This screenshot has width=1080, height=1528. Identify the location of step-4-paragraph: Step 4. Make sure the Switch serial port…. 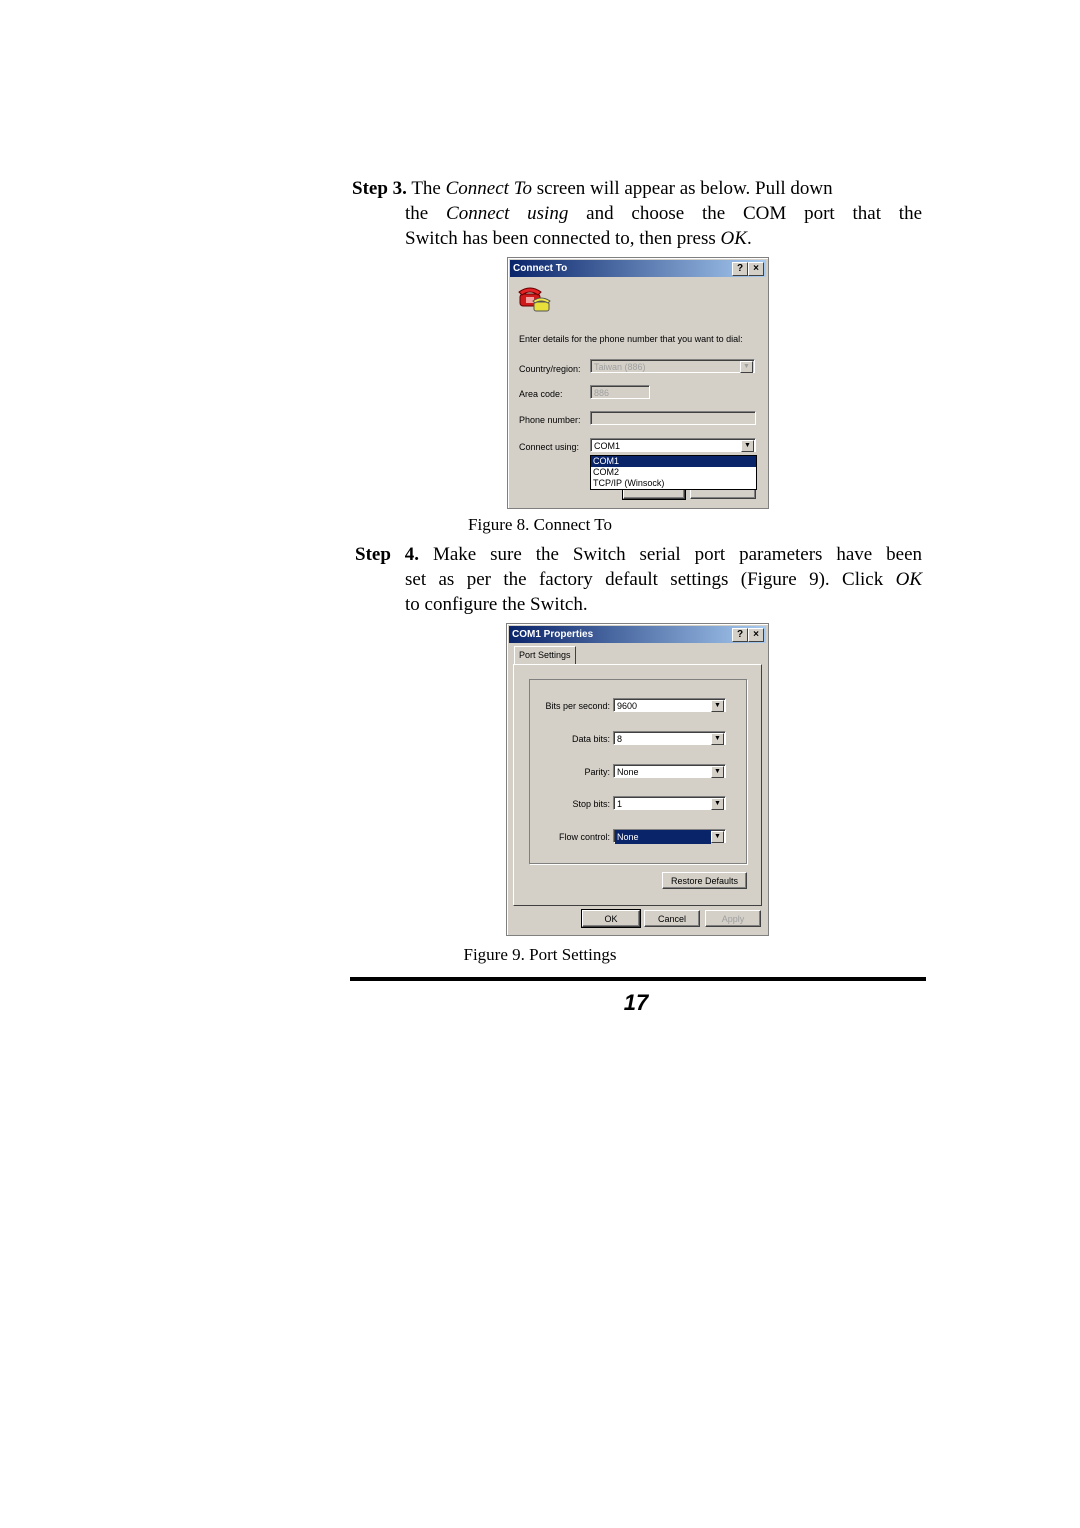
(637, 579).